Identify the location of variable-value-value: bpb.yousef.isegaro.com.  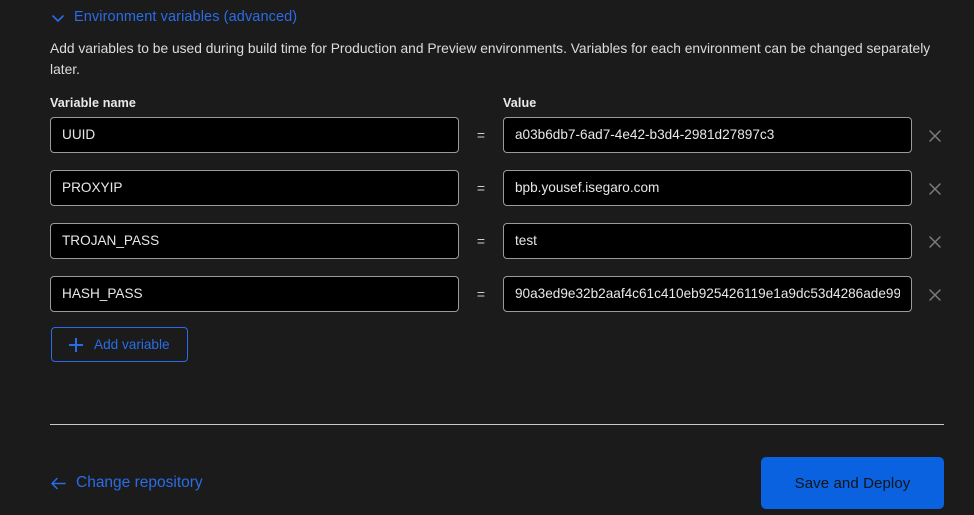
(587, 187).